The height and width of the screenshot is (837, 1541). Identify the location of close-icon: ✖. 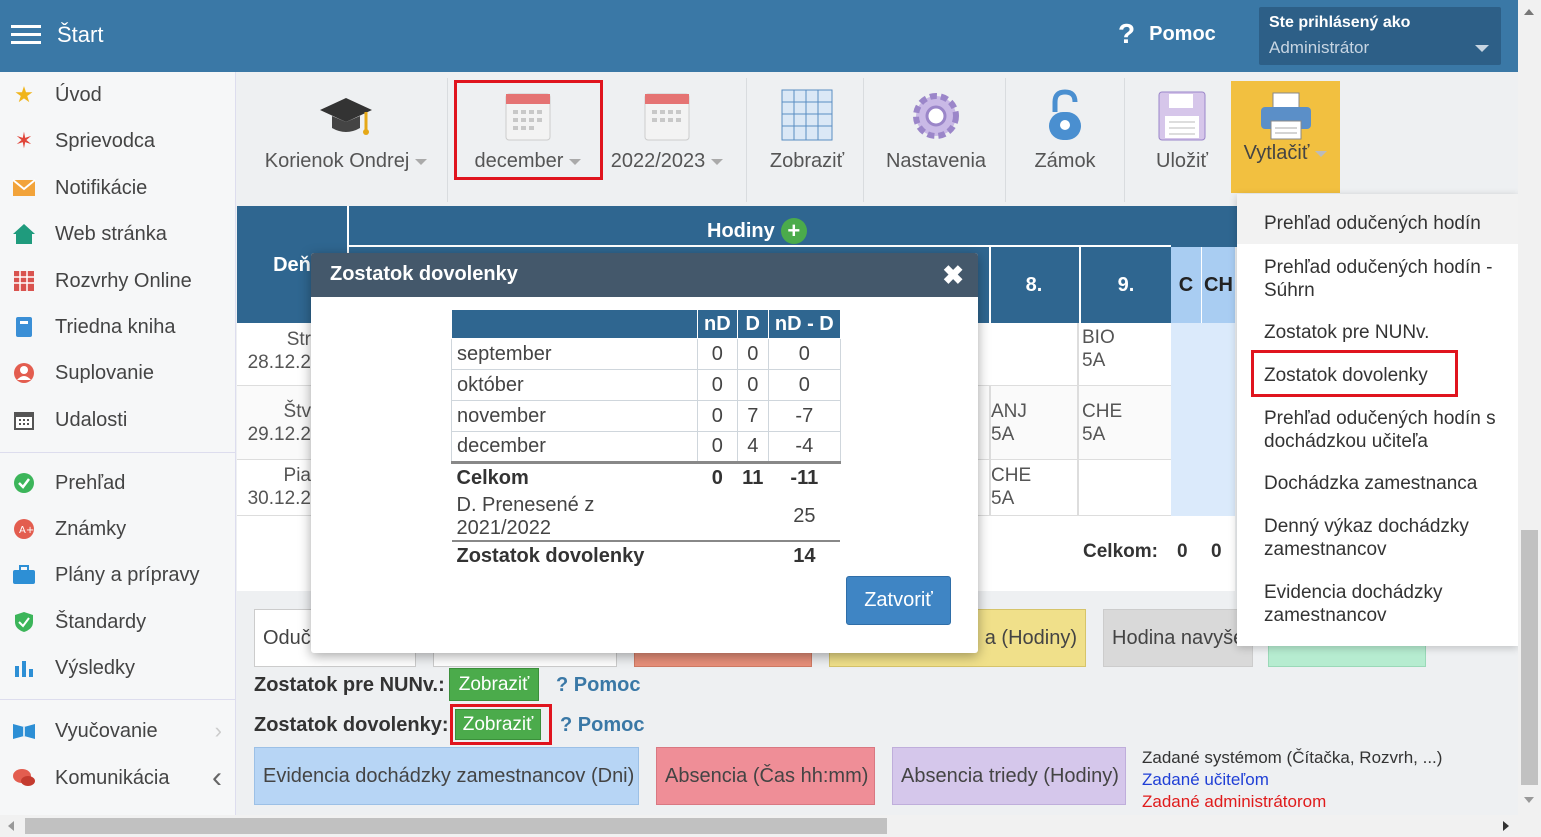
(953, 275).